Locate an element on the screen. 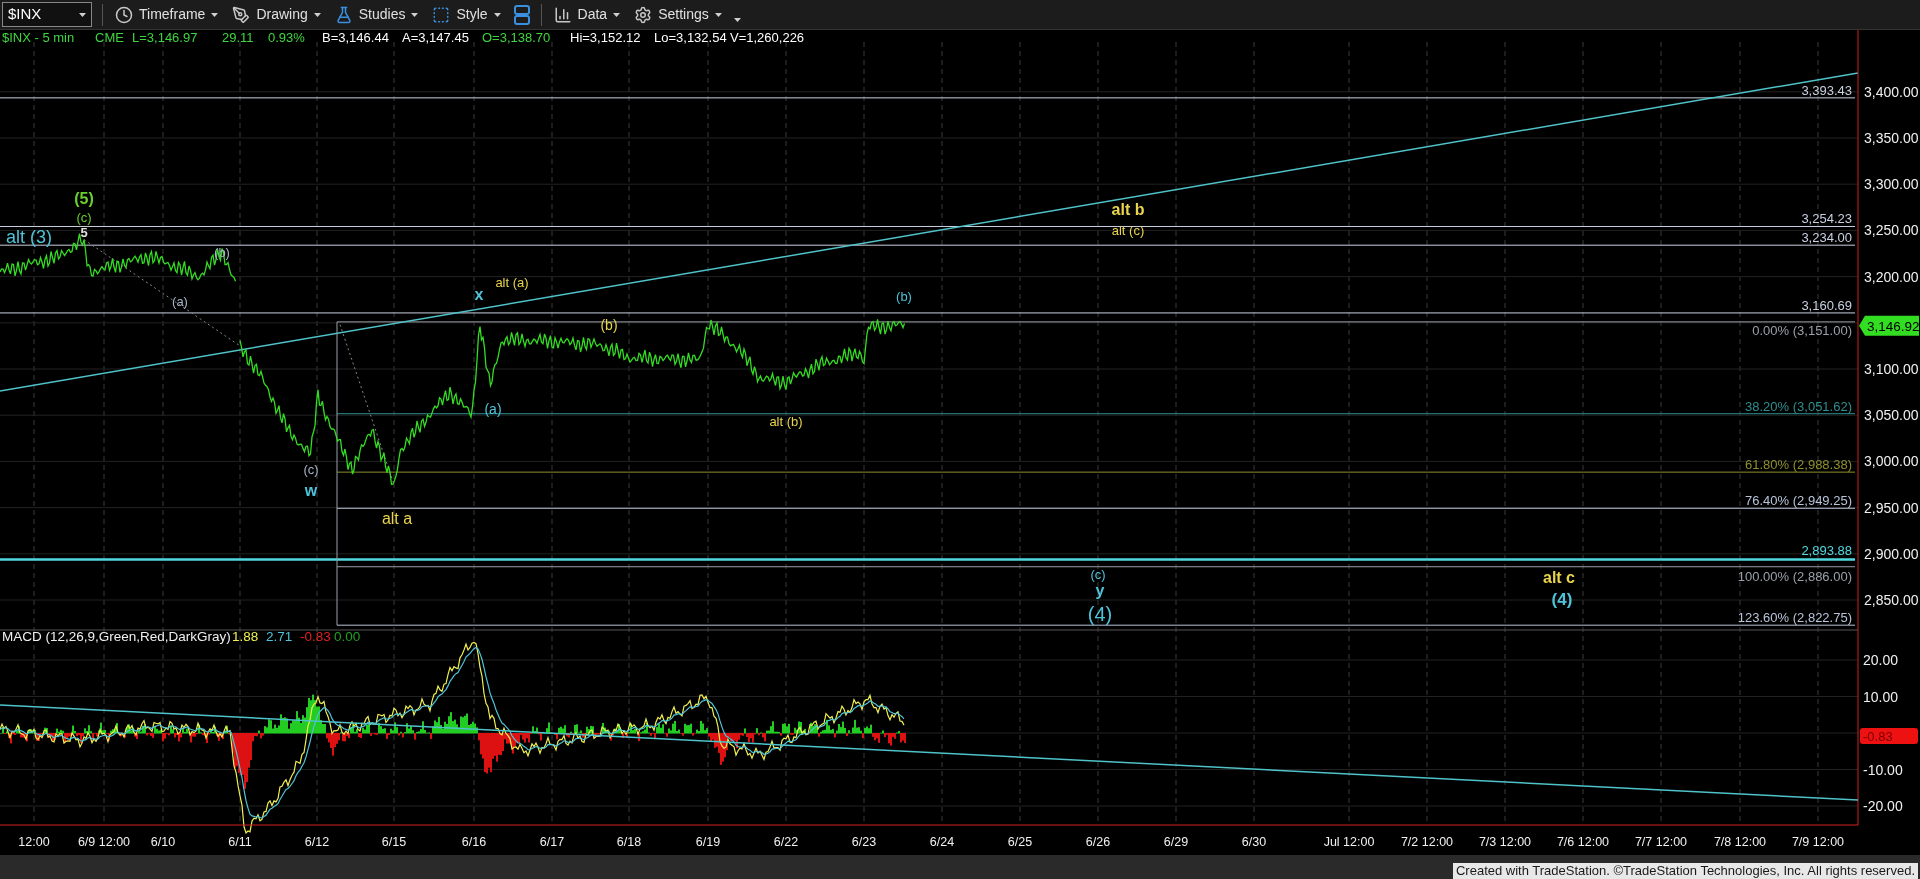 Image resolution: width=1920 pixels, height=879 pixels. time-axis-label: 6/23 is located at coordinates (864, 842).